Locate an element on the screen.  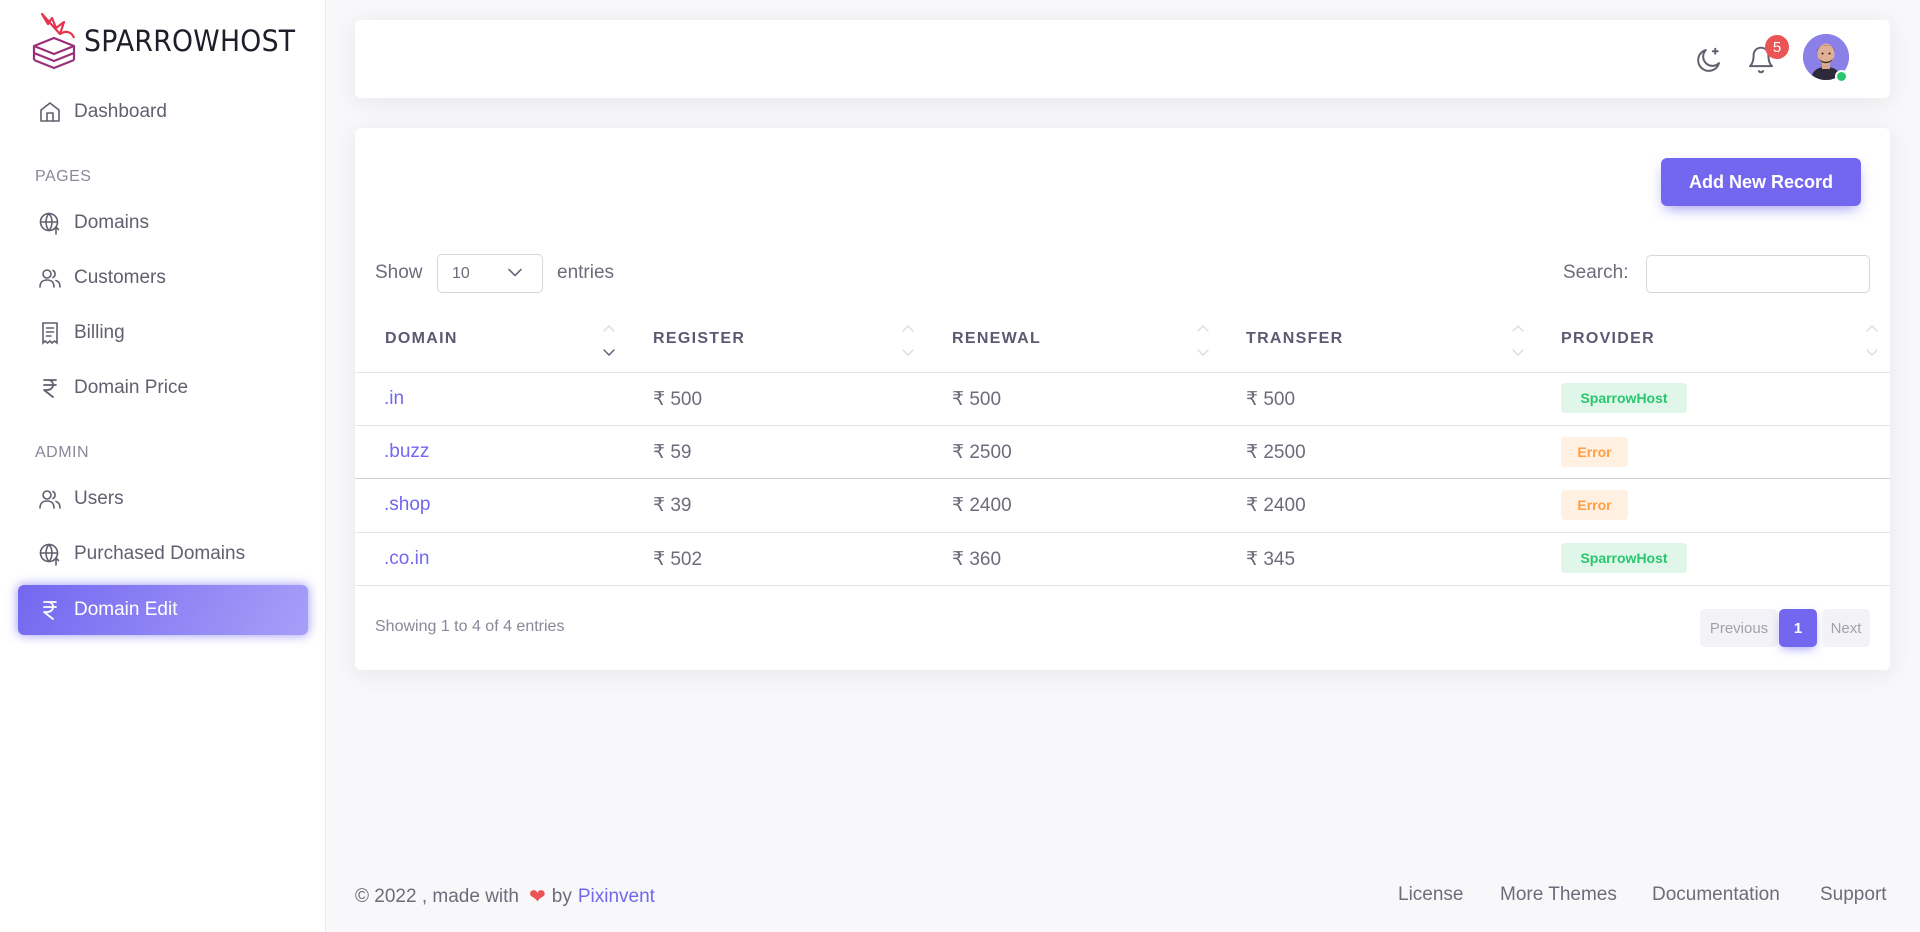
copyright-text: © 2022 , made with is located at coordinates (437, 896).